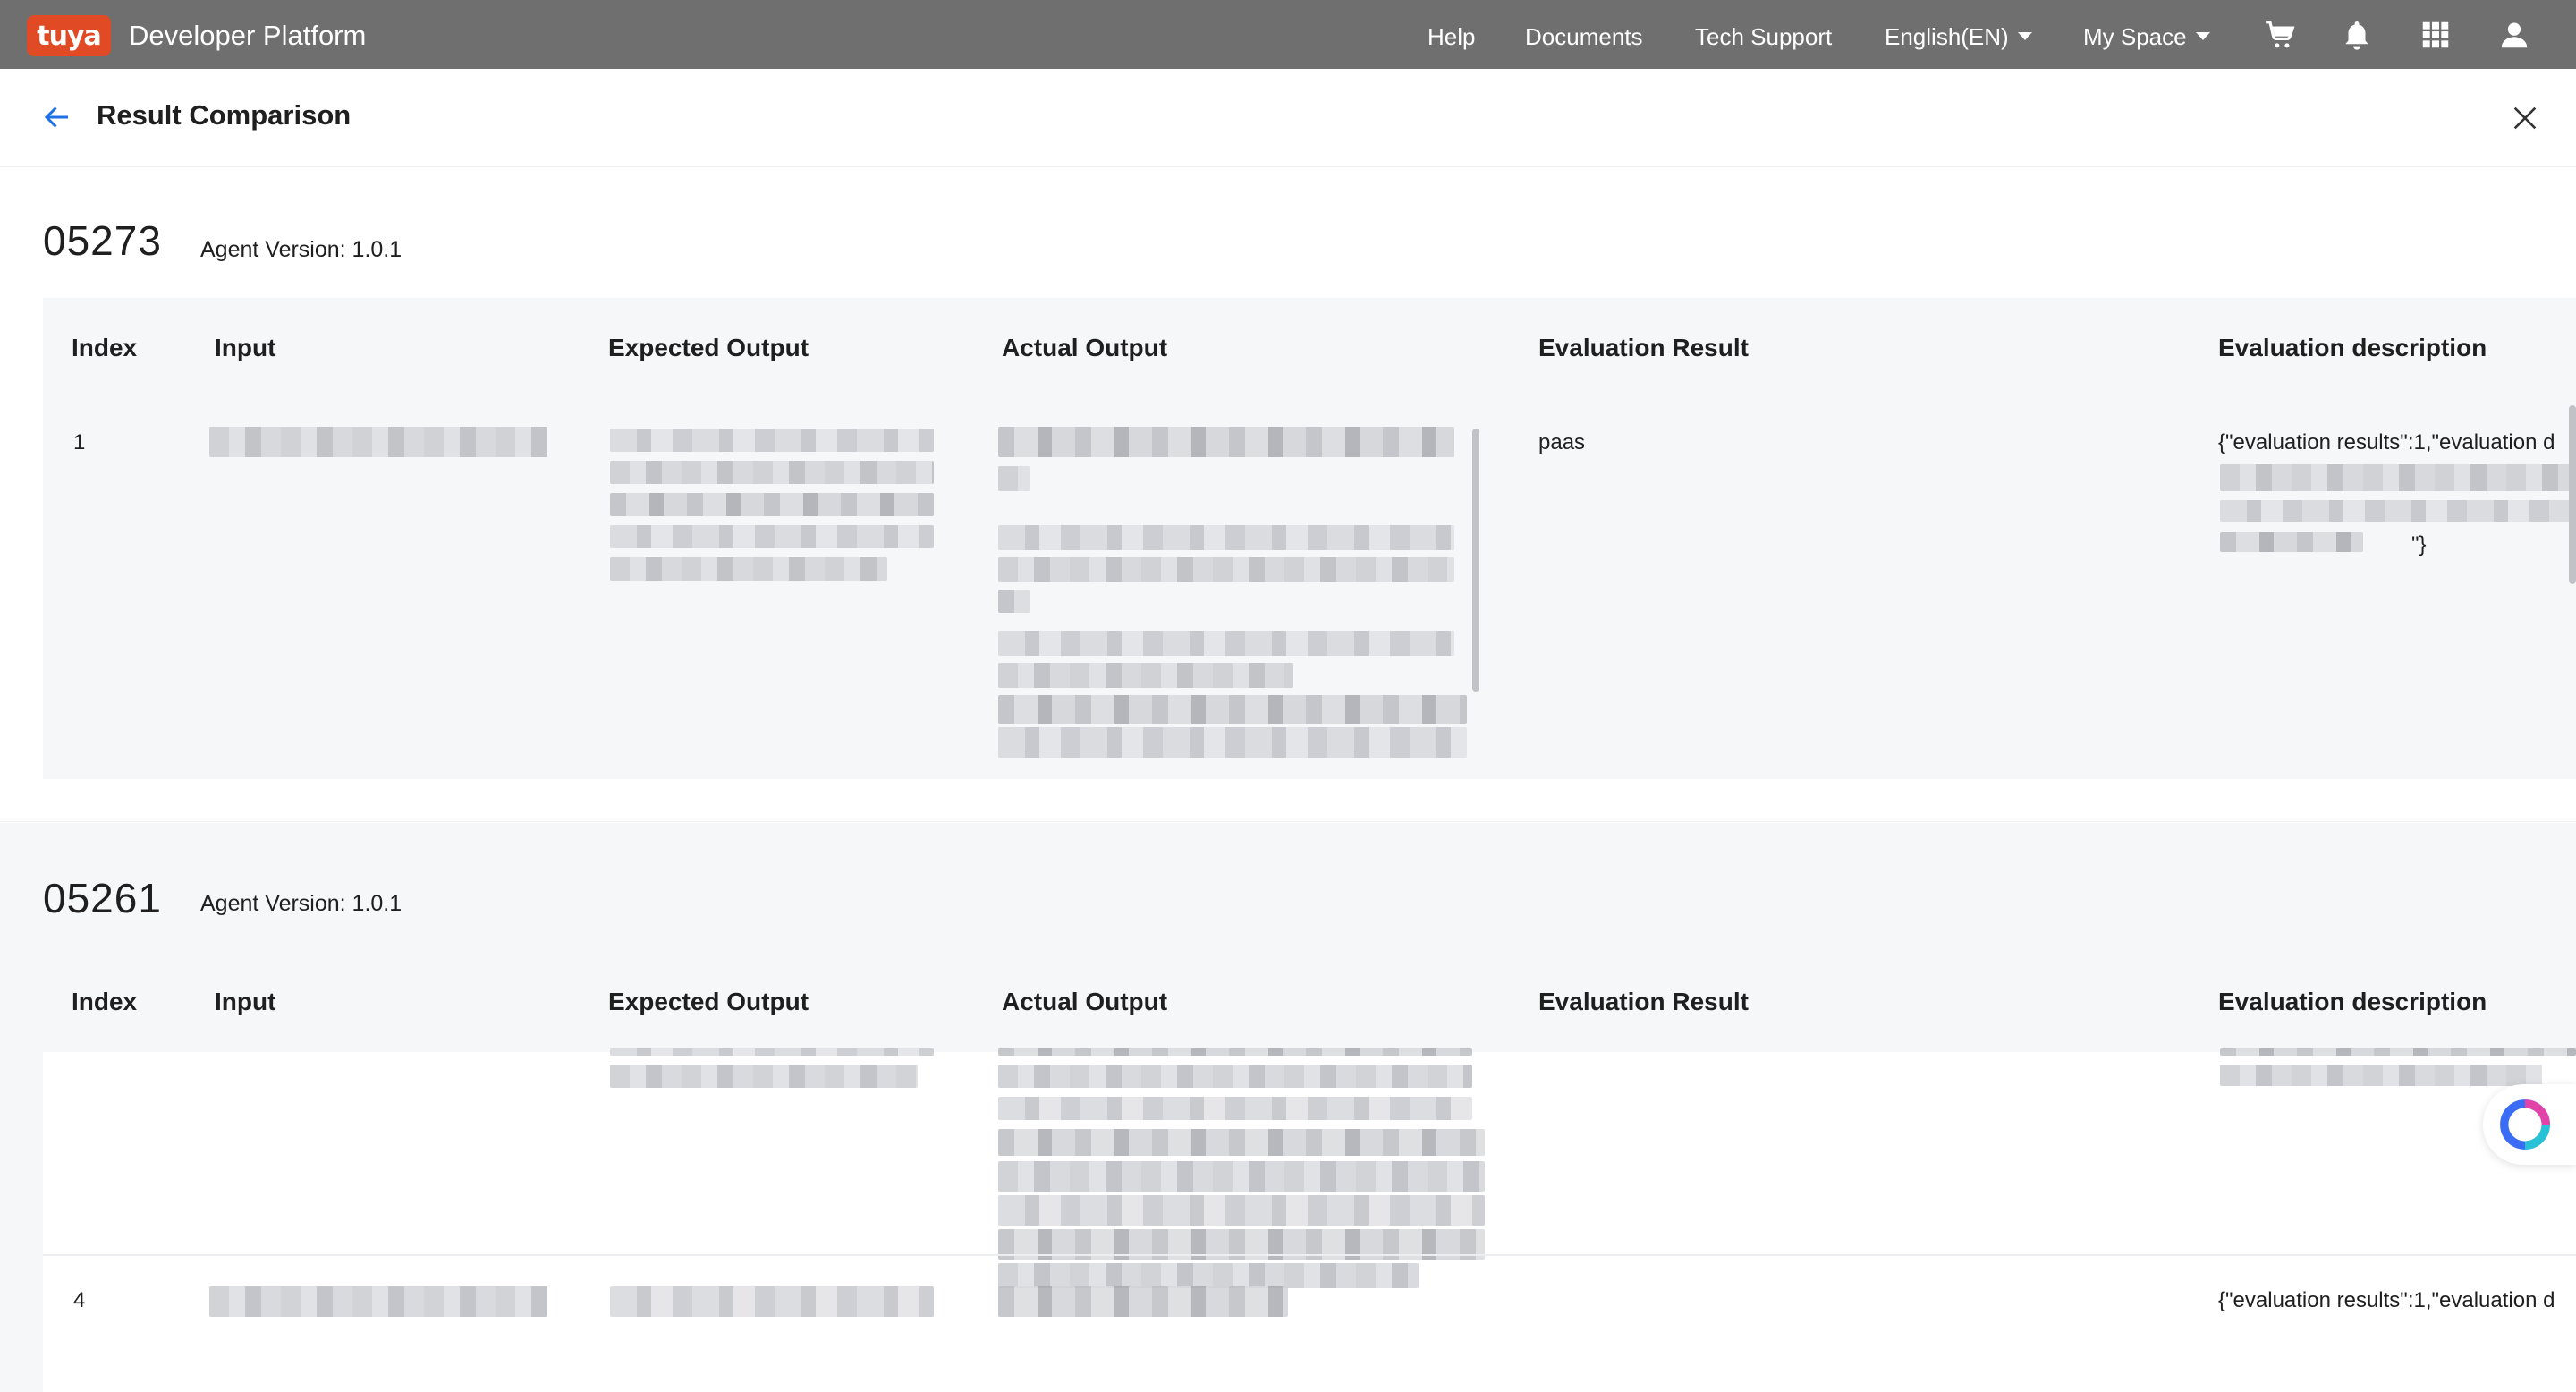  I want to click on my-space-menu: My Space, so click(2146, 37).